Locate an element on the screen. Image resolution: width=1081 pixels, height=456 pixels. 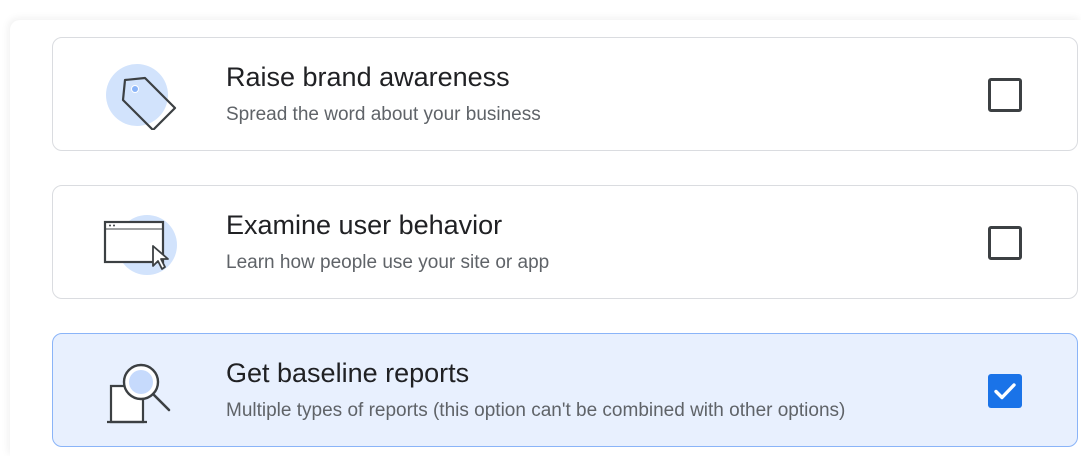
magnifier-report-icon is located at coordinates (142, 391).